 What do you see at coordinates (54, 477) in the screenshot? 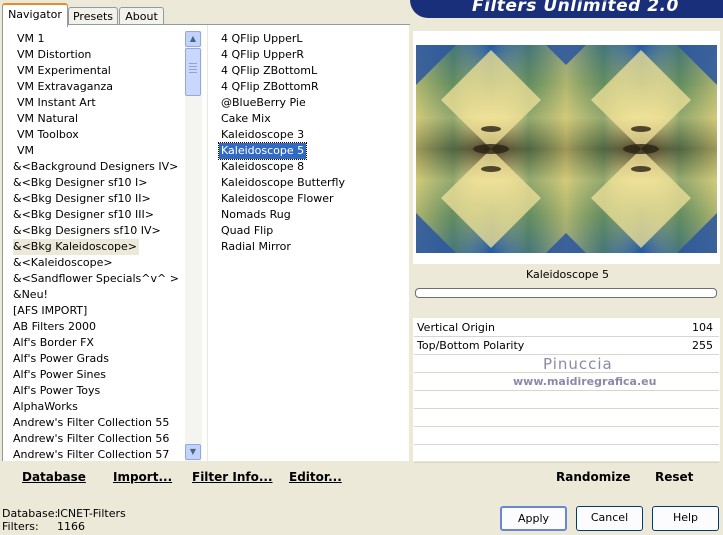
I see `database-button: Database` at bounding box center [54, 477].